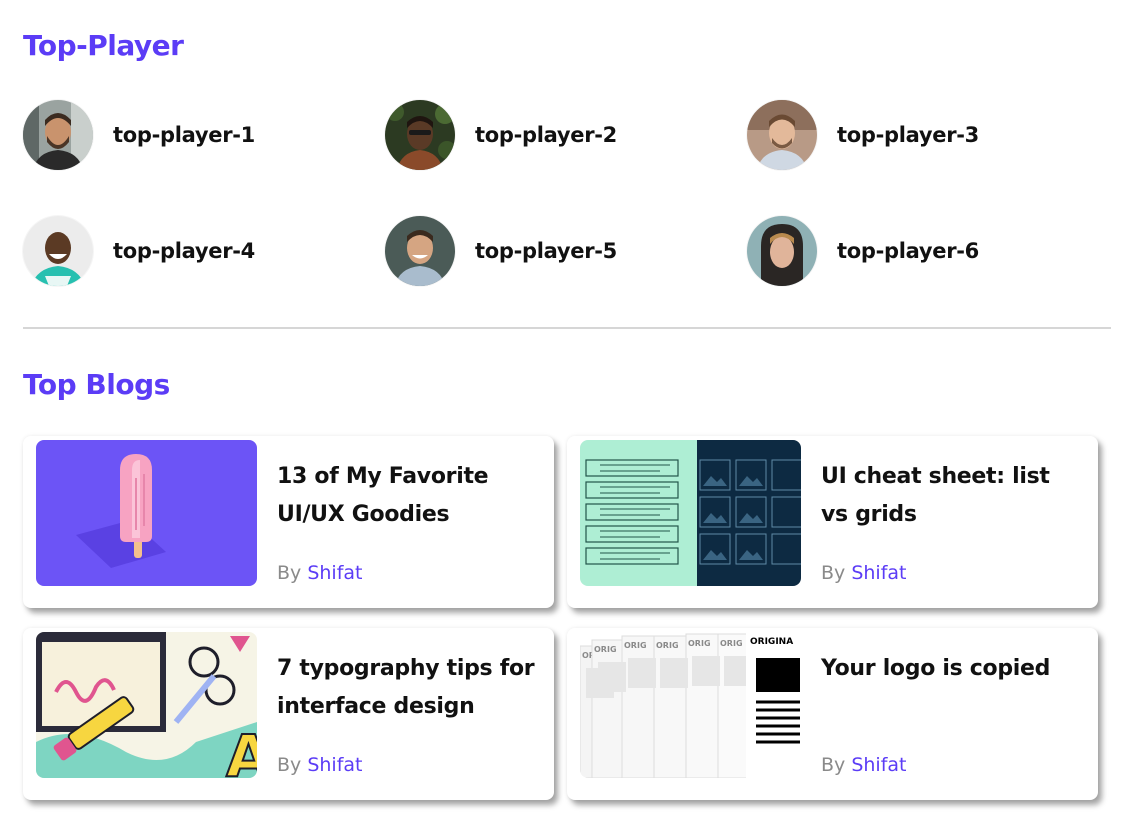  I want to click on svg-text: A, so click(241, 750).